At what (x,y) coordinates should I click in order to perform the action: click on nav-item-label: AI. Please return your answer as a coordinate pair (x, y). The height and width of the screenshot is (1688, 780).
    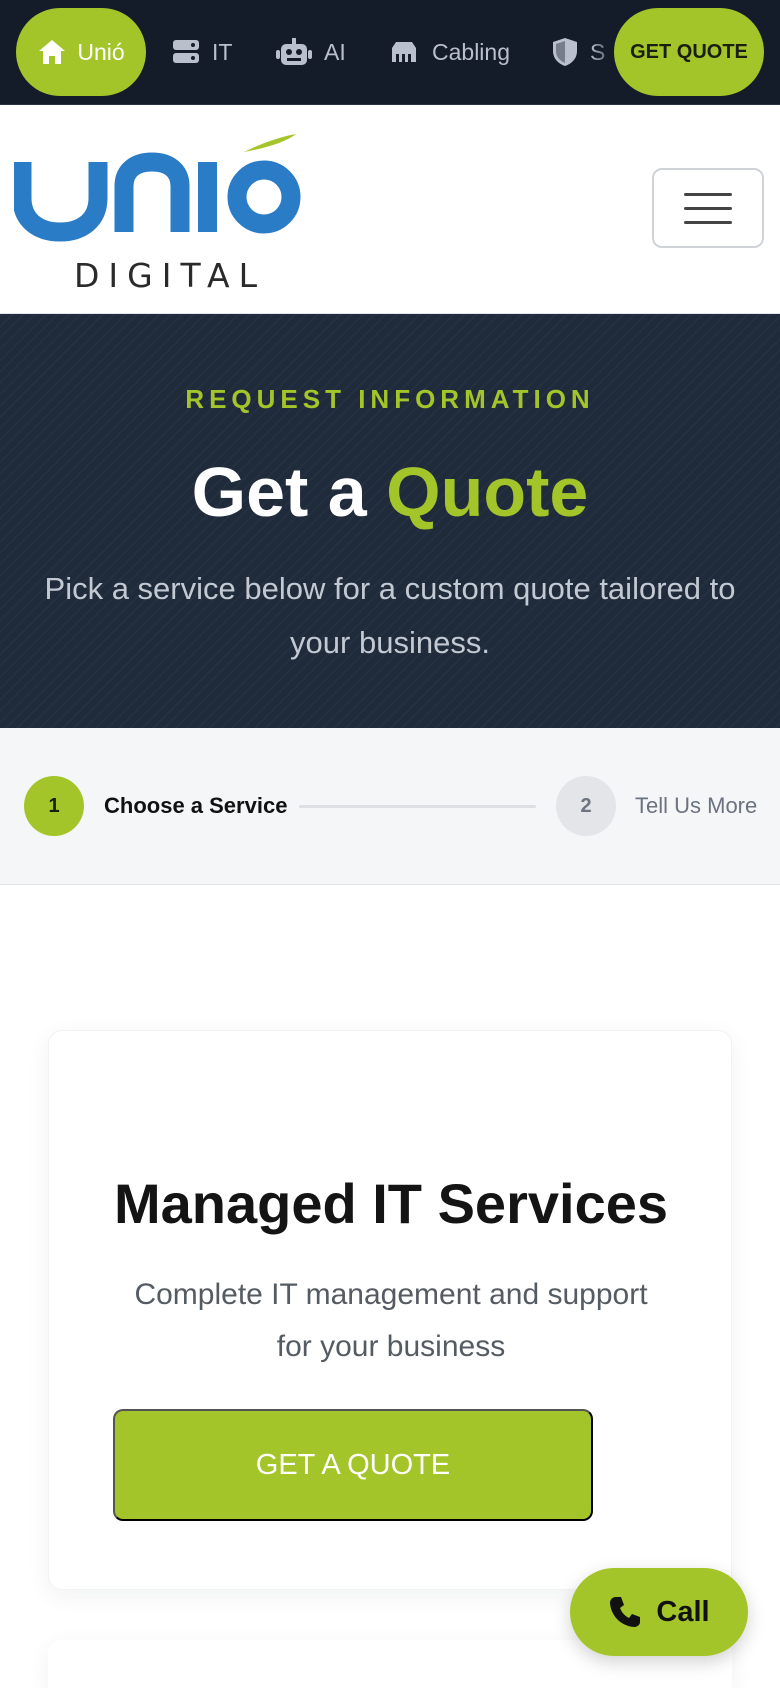
    Looking at the image, I should click on (335, 51).